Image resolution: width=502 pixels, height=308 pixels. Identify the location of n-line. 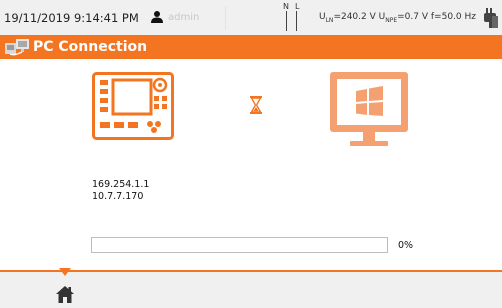
(286, 21).